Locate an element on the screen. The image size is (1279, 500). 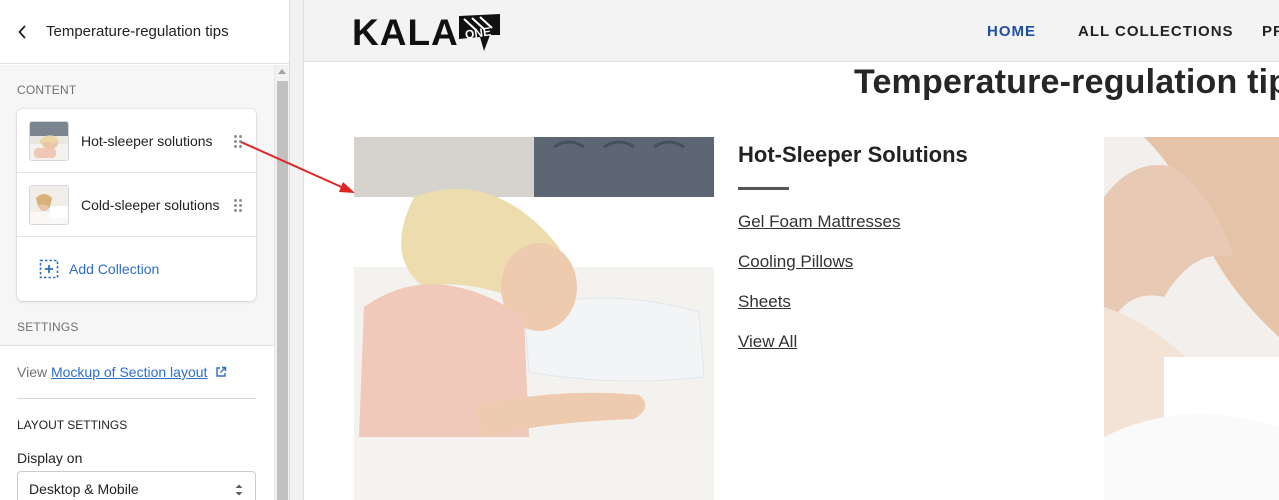
block-item-hot-sleeper: Hot-sleeper solutions is located at coordinates (136, 141).